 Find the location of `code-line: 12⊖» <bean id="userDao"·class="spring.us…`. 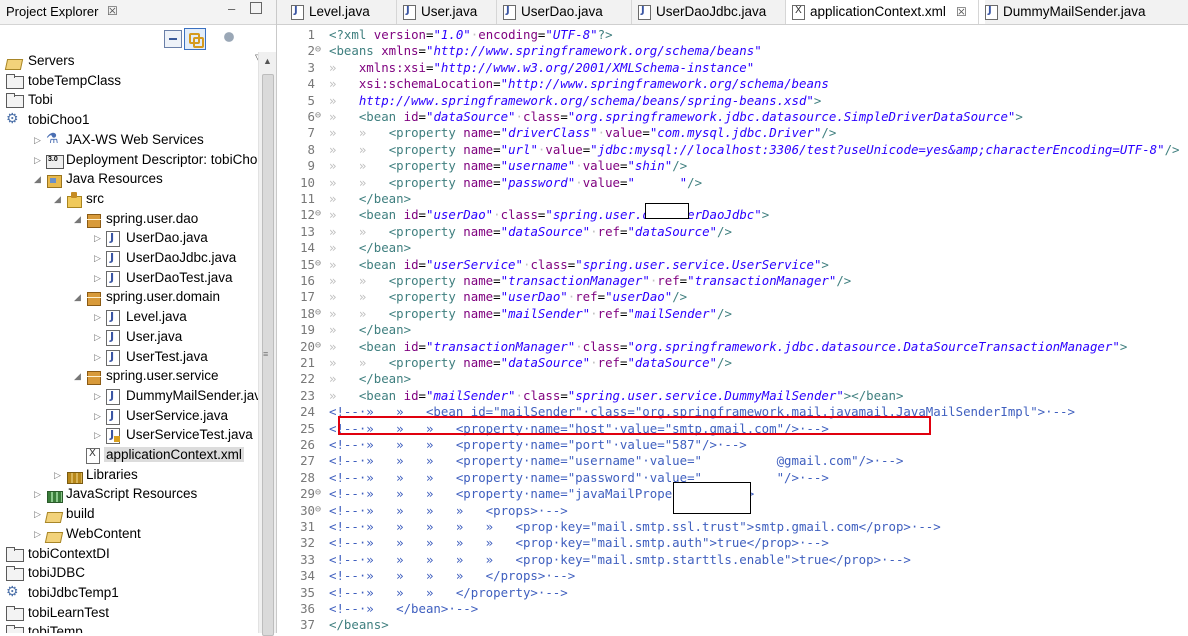

code-line: 12⊖» <bean id="userDao"·class="spring.us… is located at coordinates (732, 215).